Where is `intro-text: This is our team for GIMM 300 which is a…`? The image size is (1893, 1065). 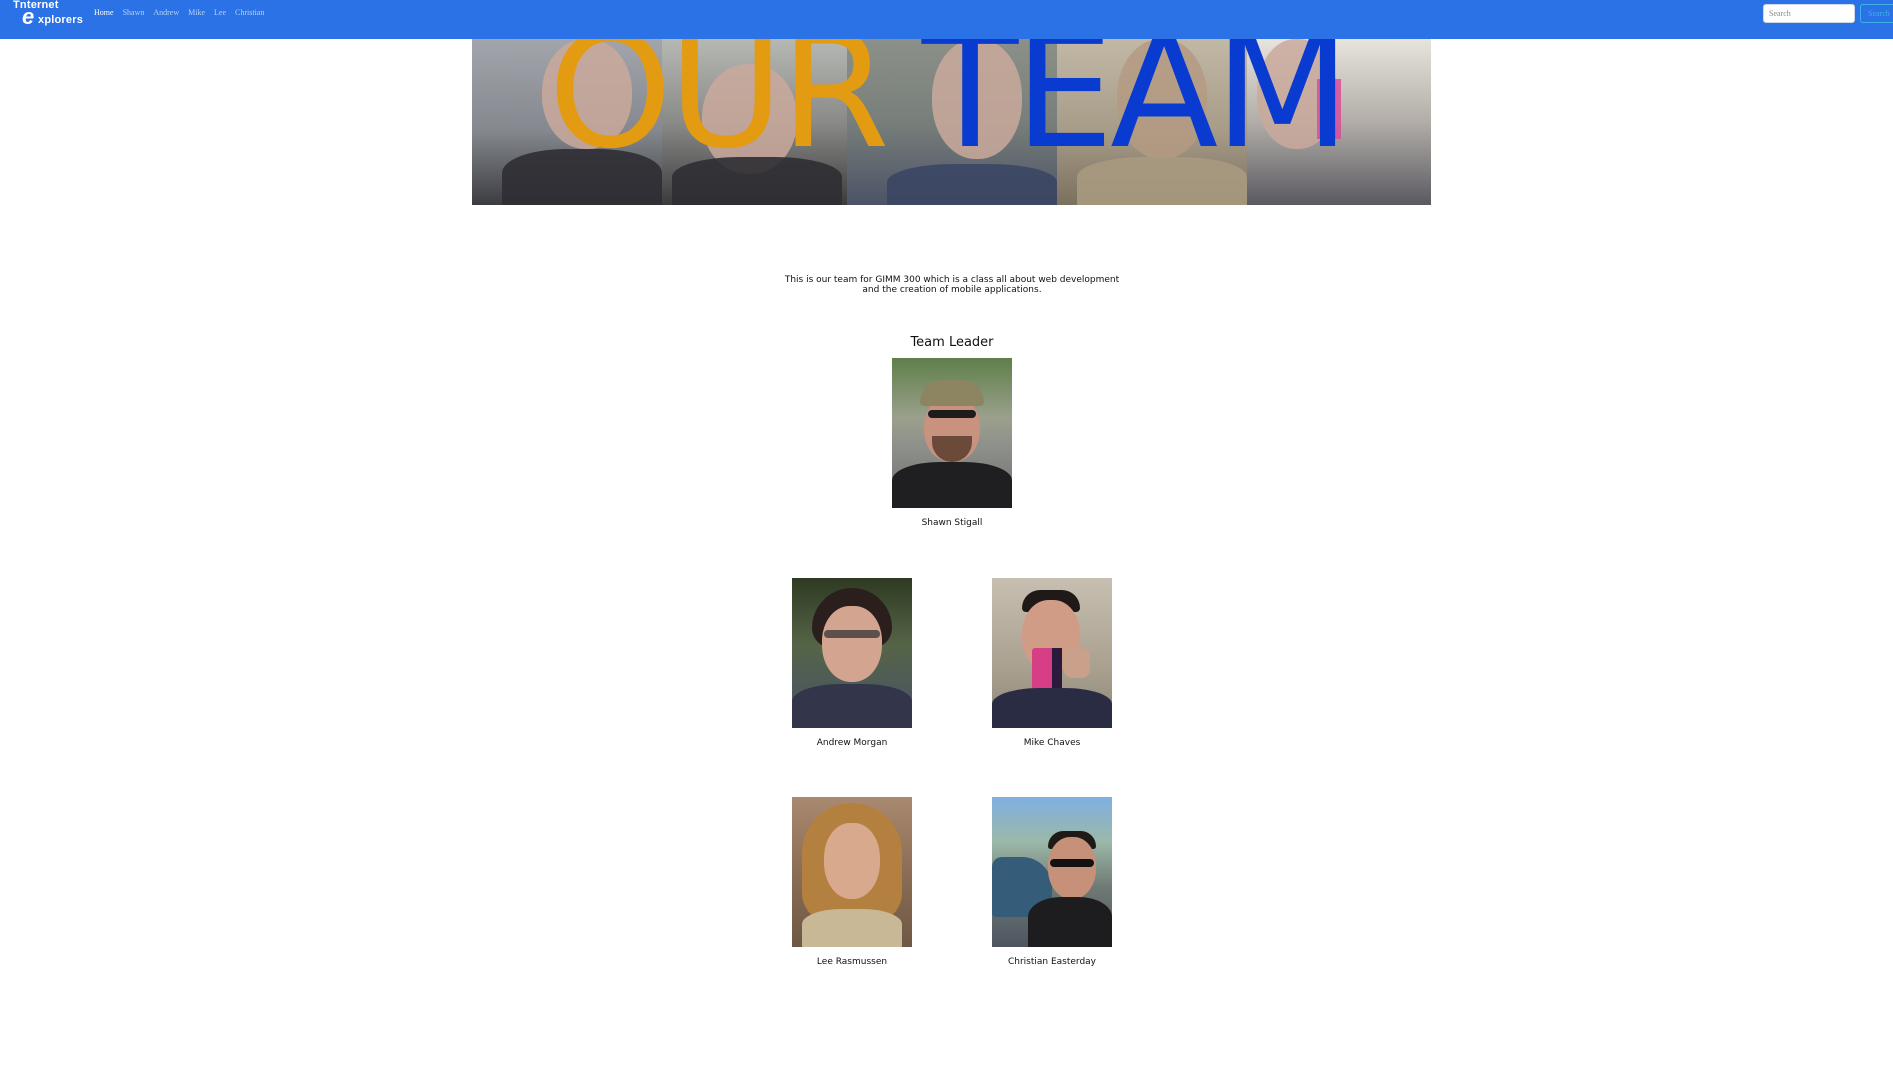 intro-text: This is our team for GIMM 300 which is a… is located at coordinates (952, 285).